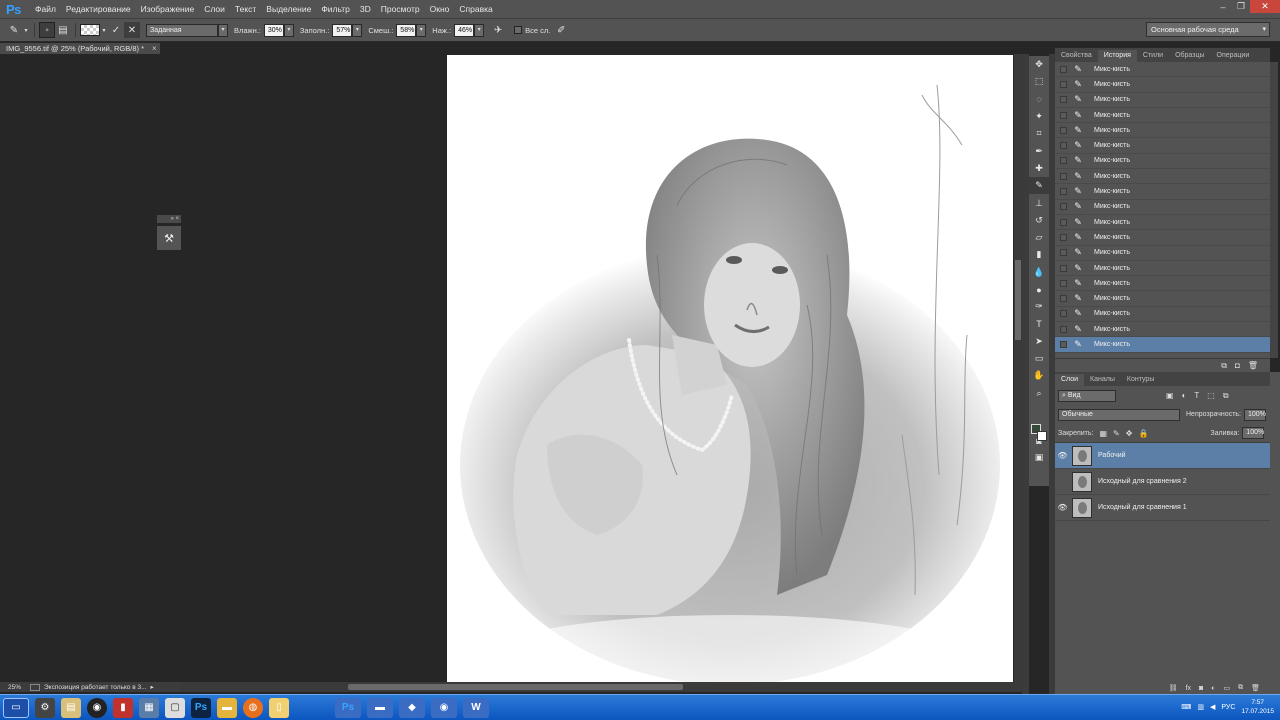 Image resolution: width=1280 pixels, height=720 pixels. Describe the element at coordinates (1143, 433) in the screenshot. I see `lock-all-icon: 🔒` at that location.